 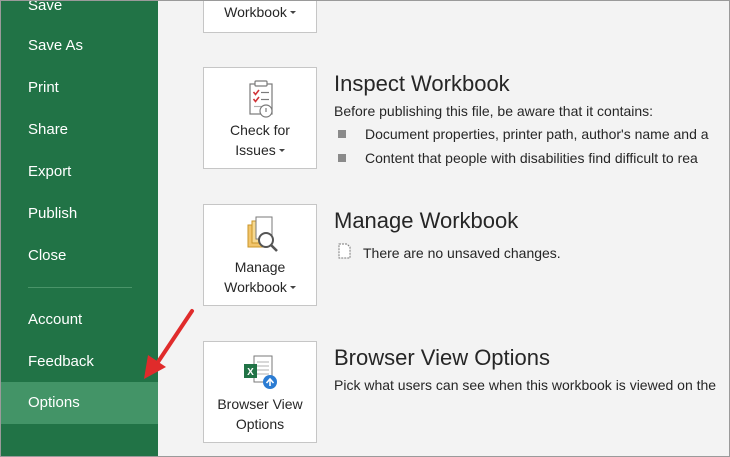 What do you see at coordinates (56, 45) in the screenshot?
I see `sidebar-item-label: Save As` at bounding box center [56, 45].